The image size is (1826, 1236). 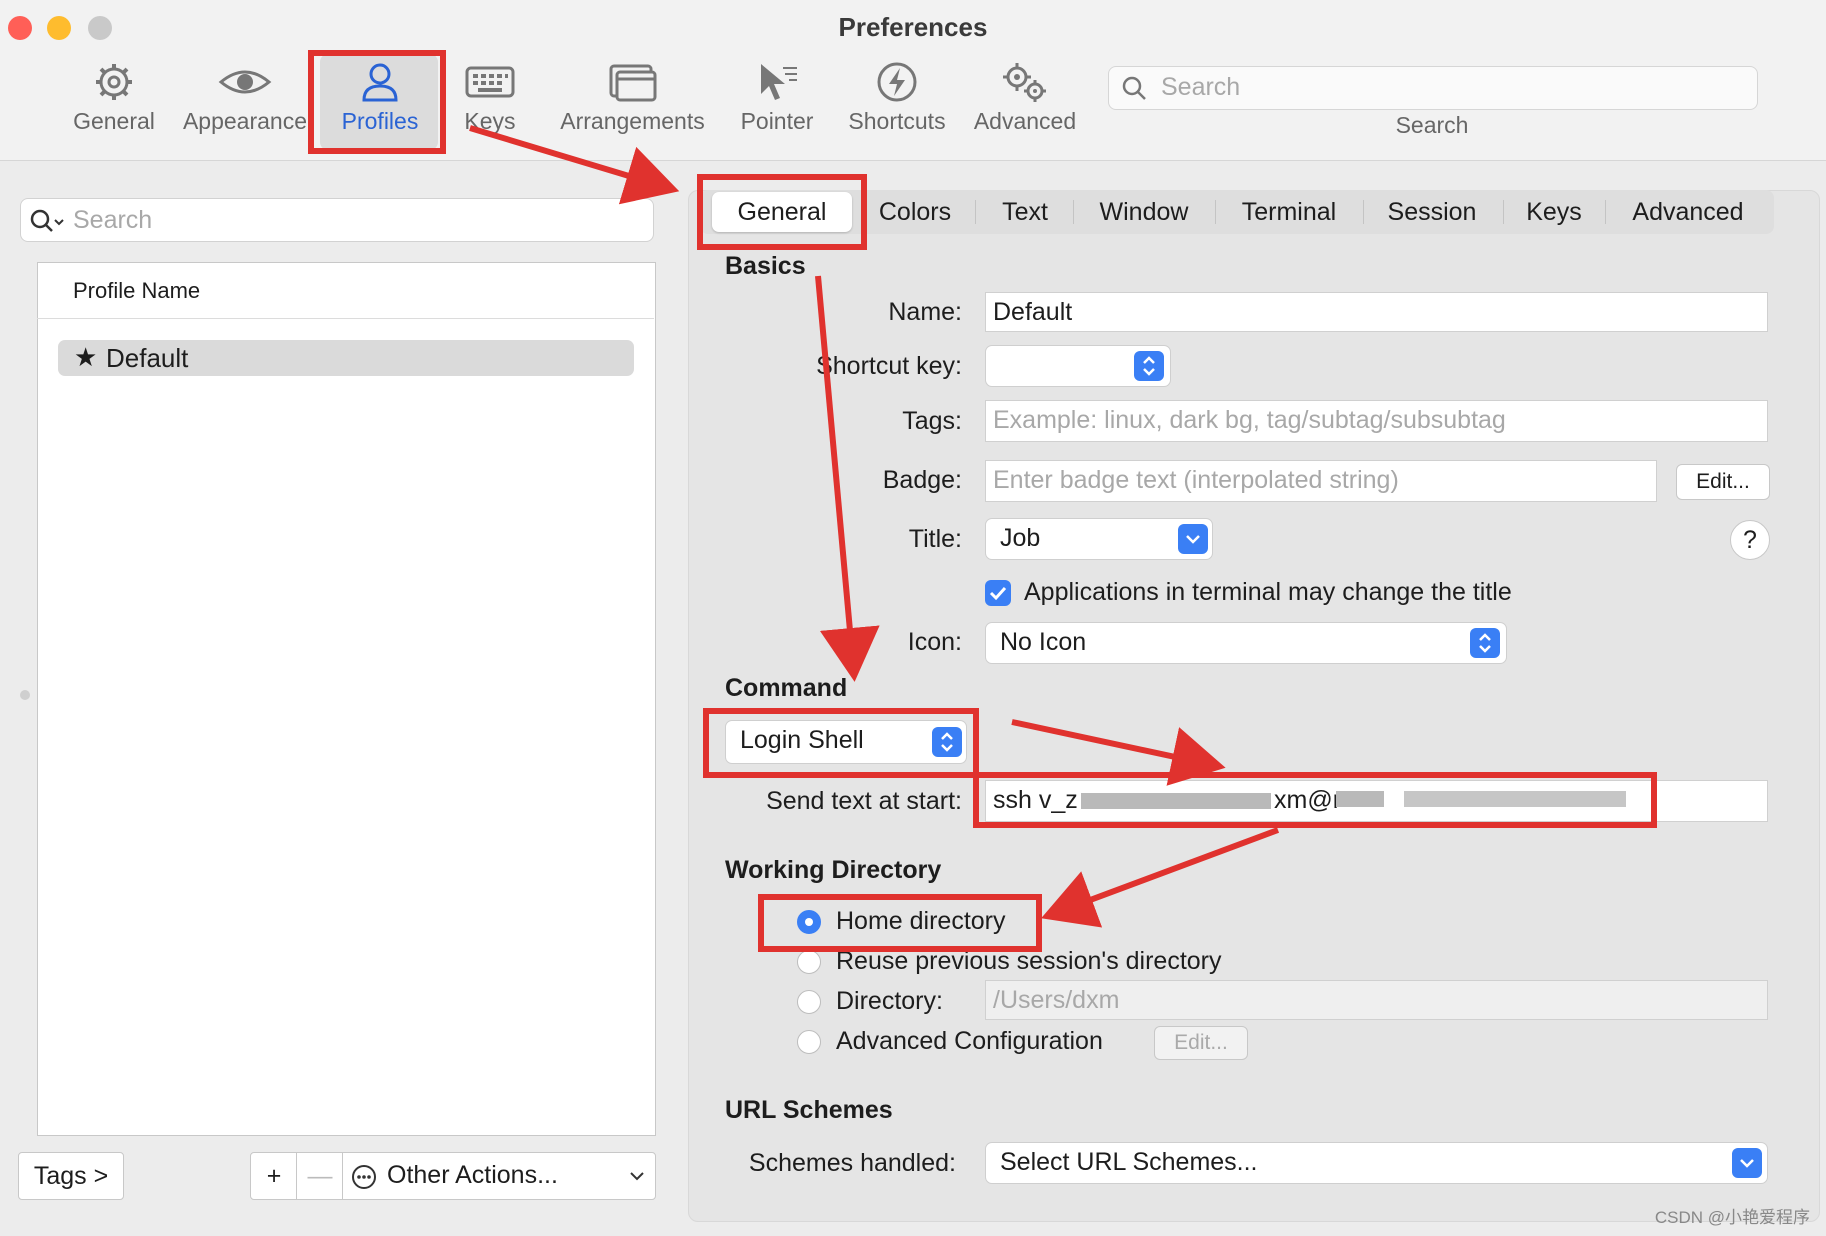 What do you see at coordinates (574, 165) in the screenshot?
I see `arrow-profiles-to-general` at bounding box center [574, 165].